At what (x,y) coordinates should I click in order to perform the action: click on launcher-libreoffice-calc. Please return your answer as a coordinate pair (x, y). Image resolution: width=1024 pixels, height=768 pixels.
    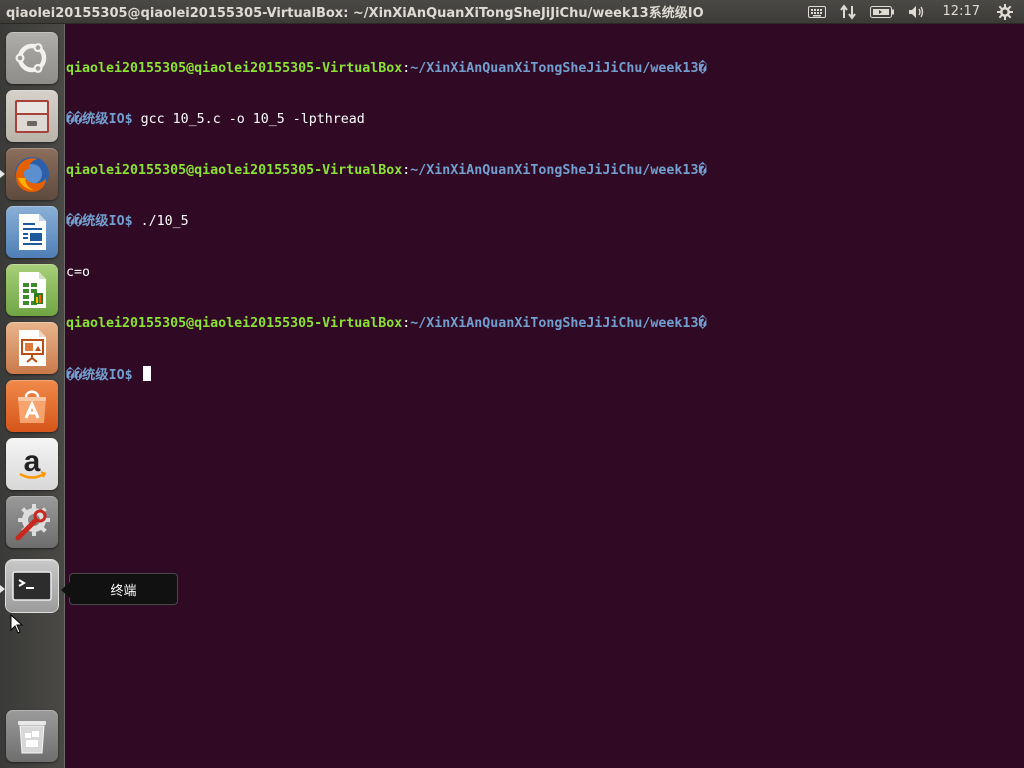
    Looking at the image, I should click on (32, 290).